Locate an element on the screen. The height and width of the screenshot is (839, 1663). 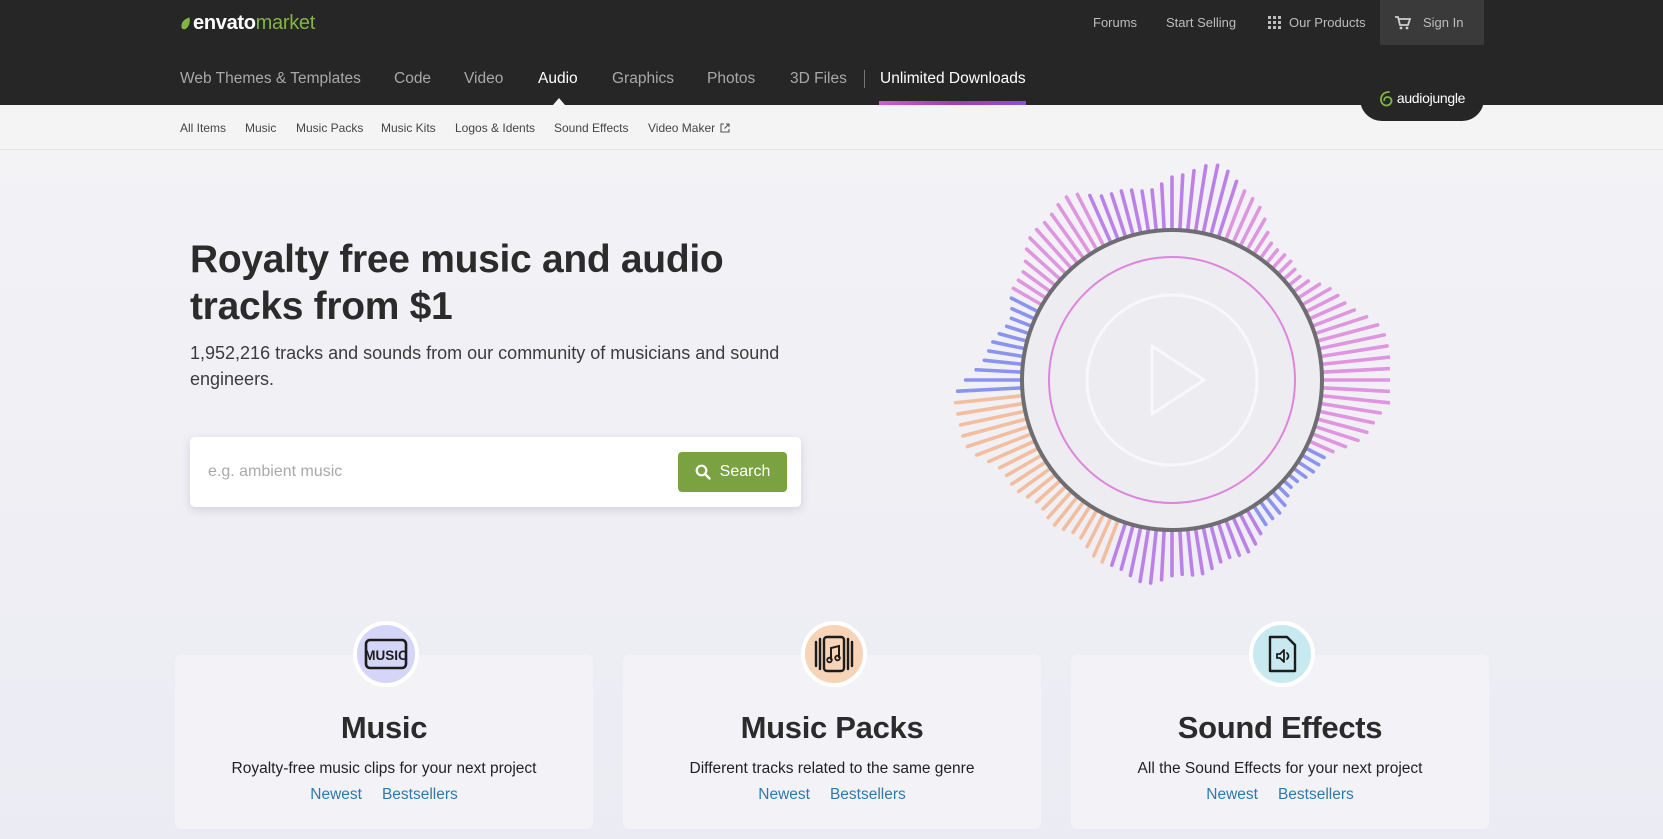
subnav-sound-effects: Sound Effects is located at coordinates (591, 128).